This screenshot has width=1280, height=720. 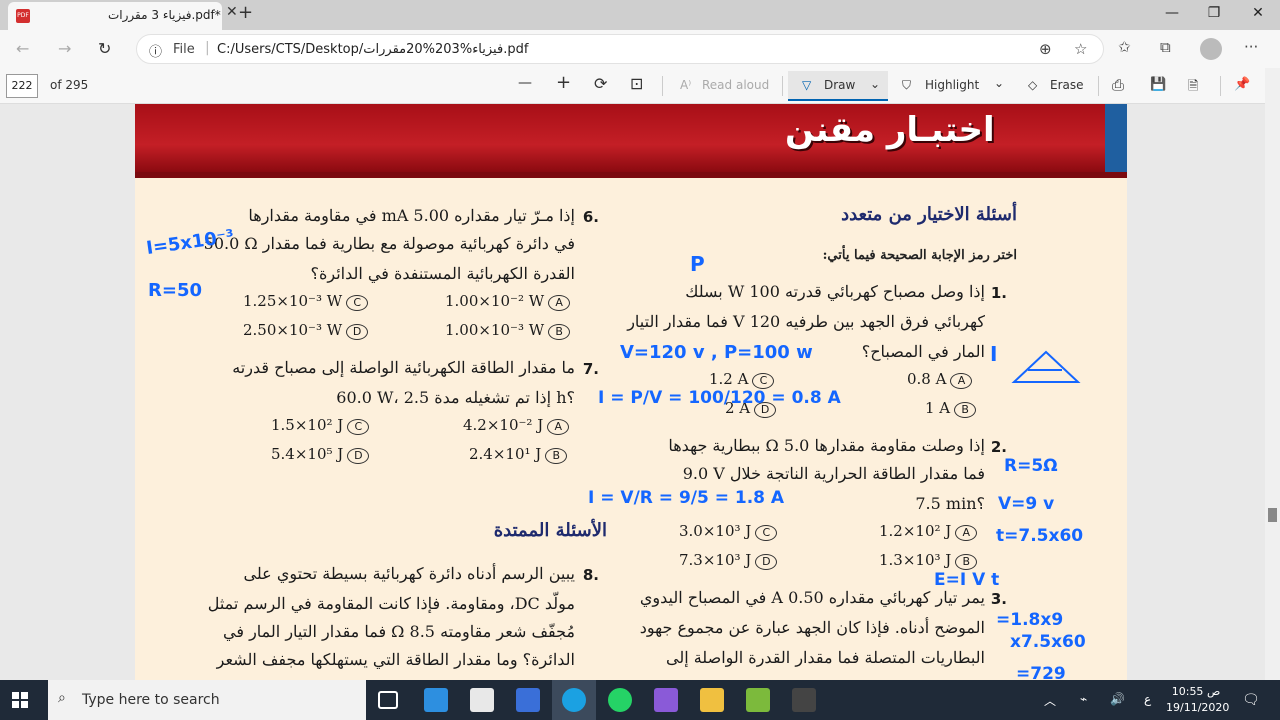 I want to click on vertical-scrollbar, so click(x=1272, y=374).